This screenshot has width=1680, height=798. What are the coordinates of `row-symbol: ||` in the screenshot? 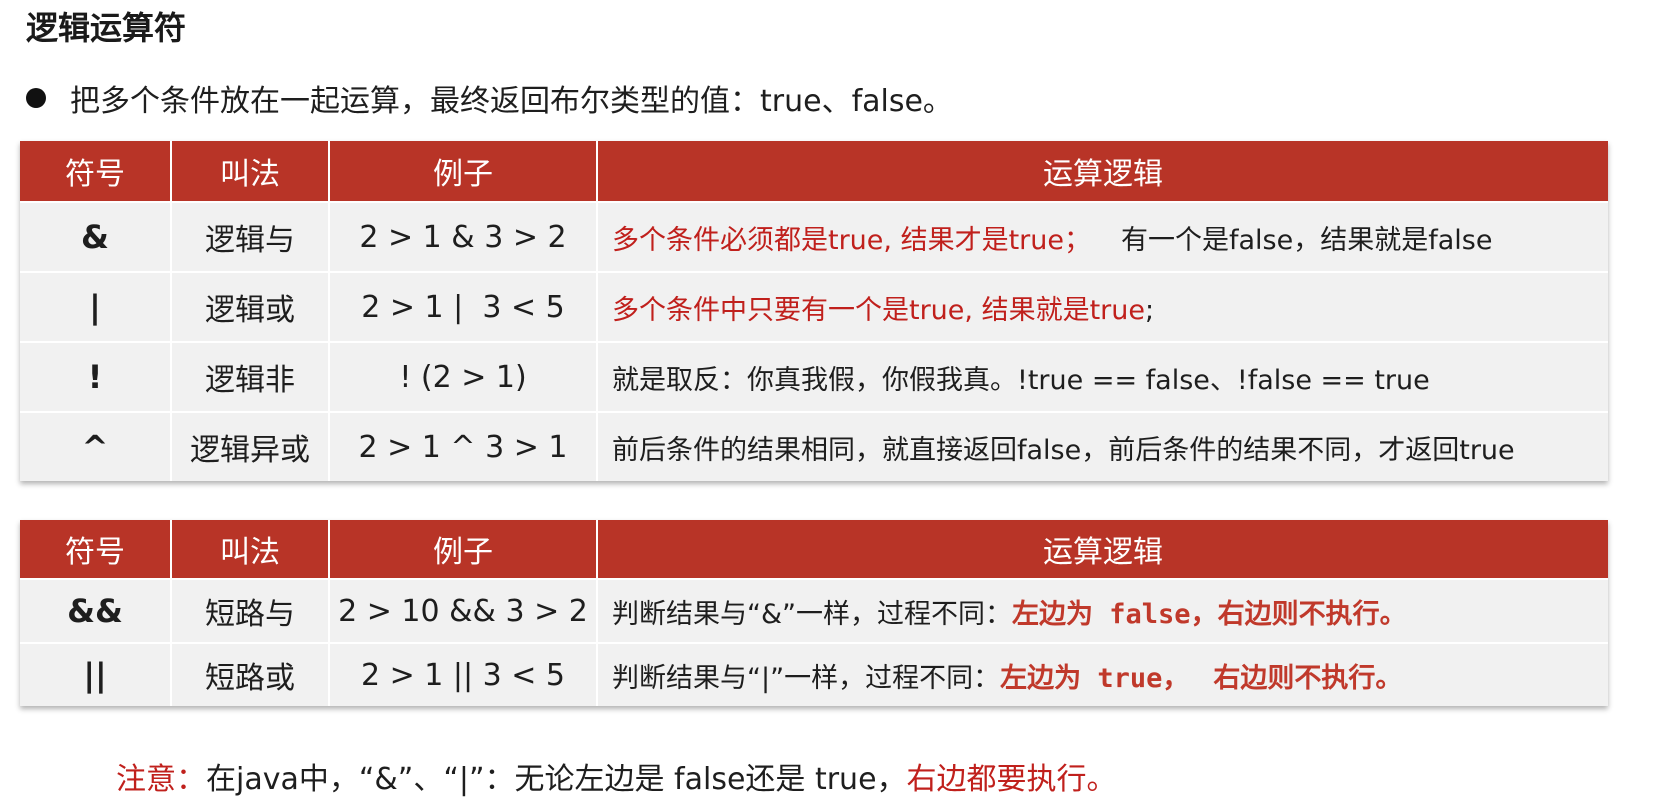 It's located at (96, 674).